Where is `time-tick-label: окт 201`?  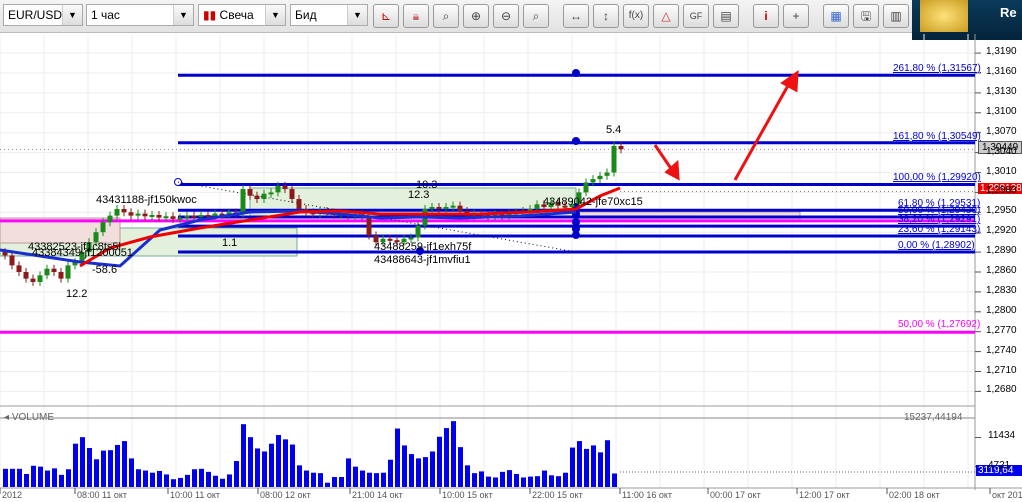
time-tick-label: окт 201 is located at coordinates (1007, 495).